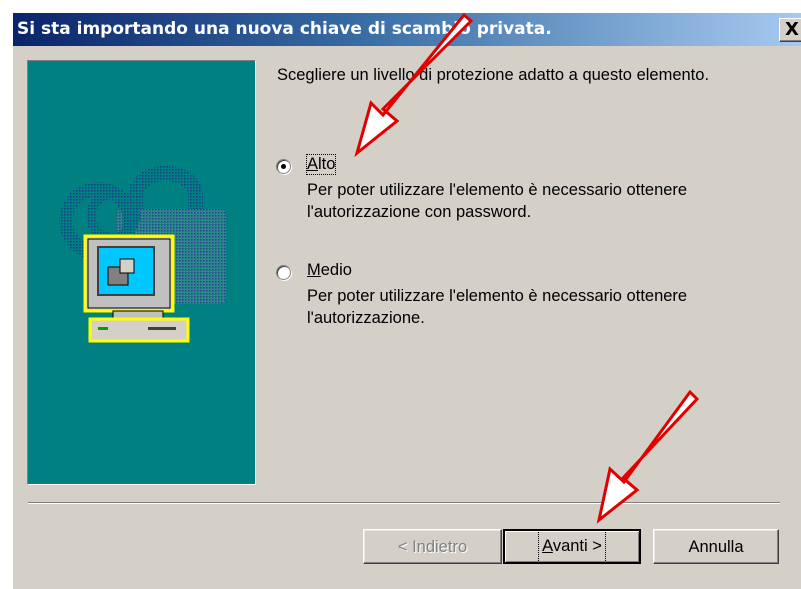  Describe the element at coordinates (321, 164) in the screenshot. I see `option-high-label: Alto` at that location.